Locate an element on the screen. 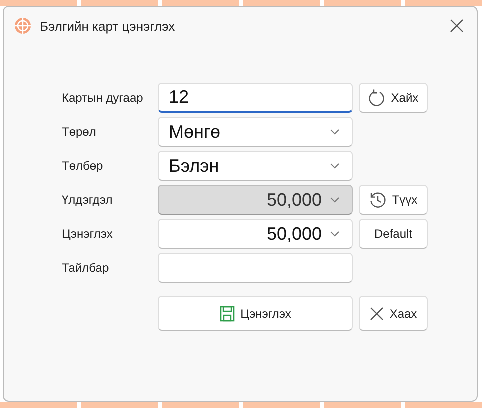  field-label: Картын дугаар is located at coordinates (103, 98).